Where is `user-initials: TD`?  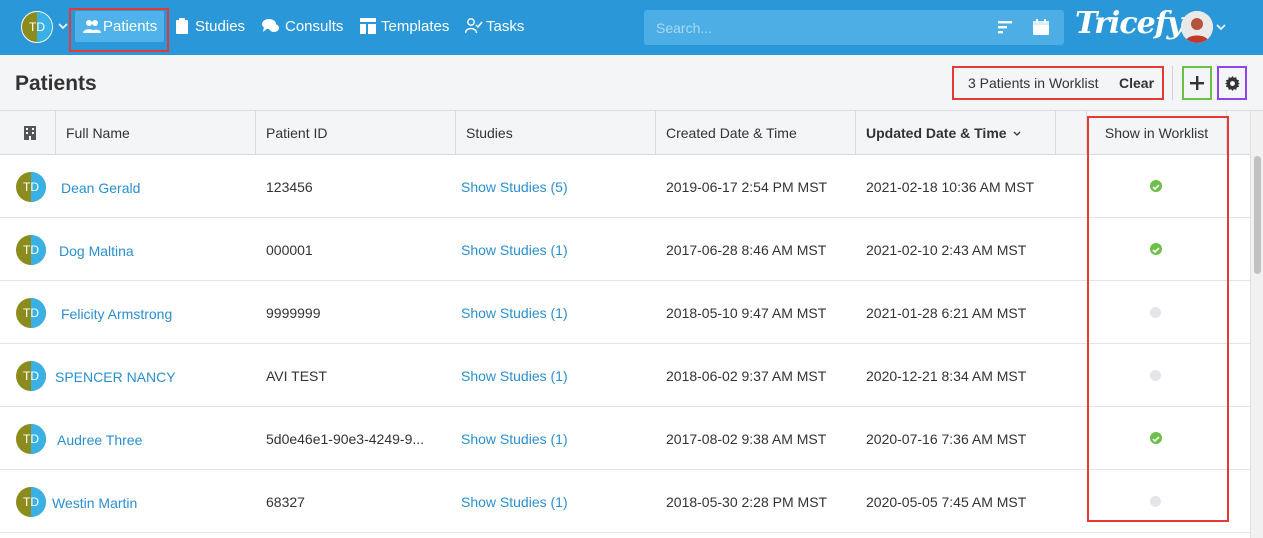 user-initials: TD is located at coordinates (37, 27).